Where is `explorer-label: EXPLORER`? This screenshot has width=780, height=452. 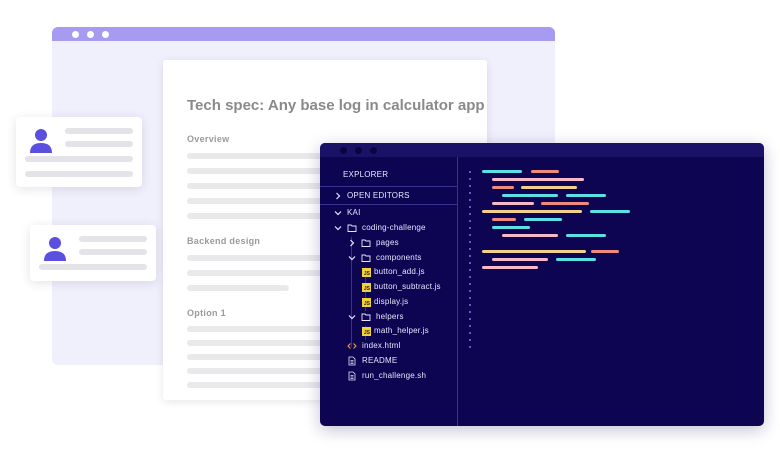 explorer-label: EXPLORER is located at coordinates (366, 174).